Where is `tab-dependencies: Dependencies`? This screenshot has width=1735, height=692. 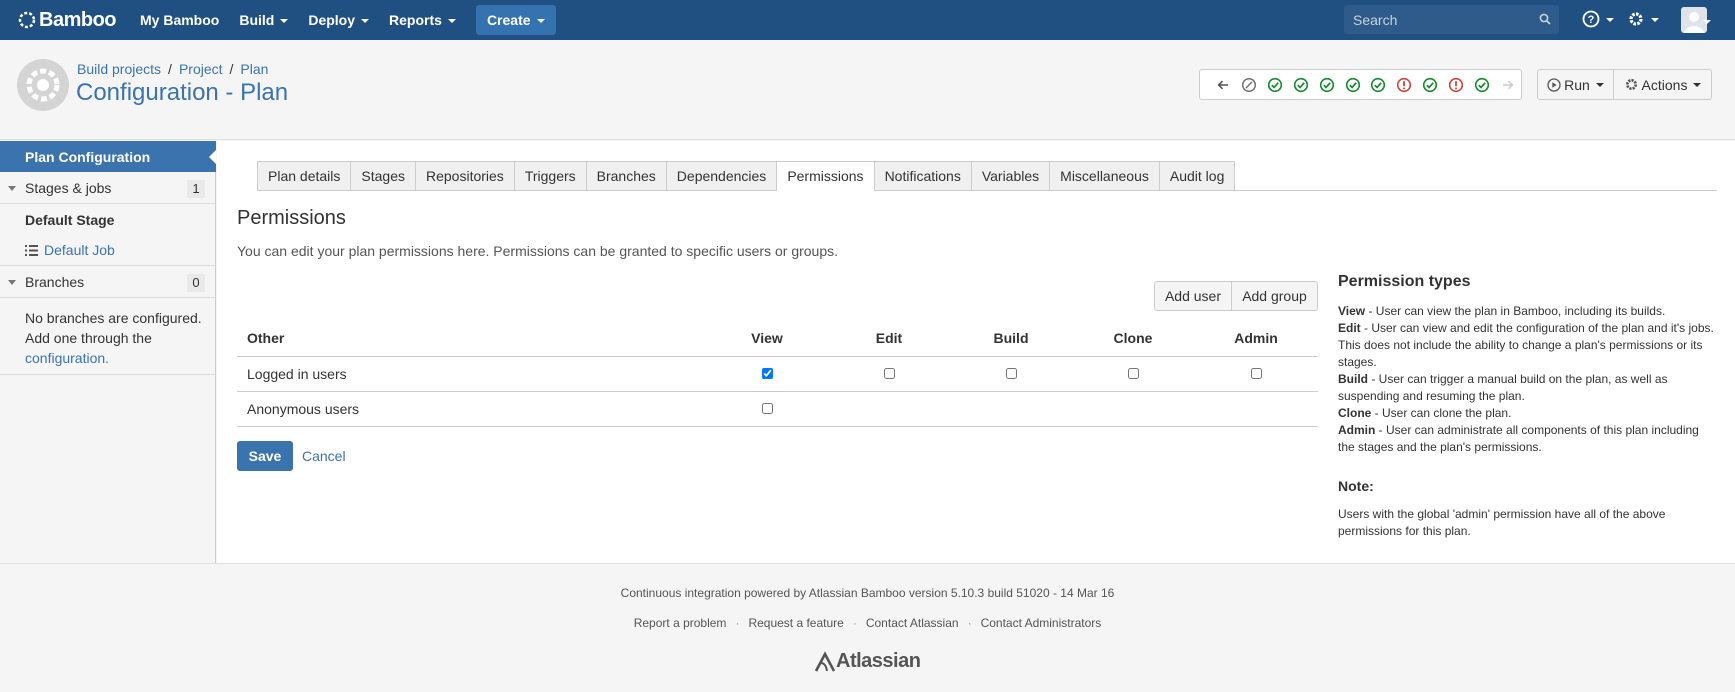
tab-dependencies: Dependencies is located at coordinates (722, 176).